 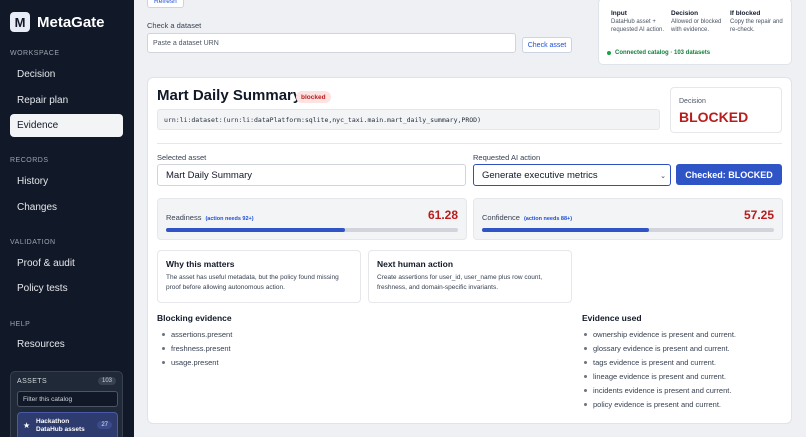 I want to click on brand: M MetaGate, so click(x=57, y=22).